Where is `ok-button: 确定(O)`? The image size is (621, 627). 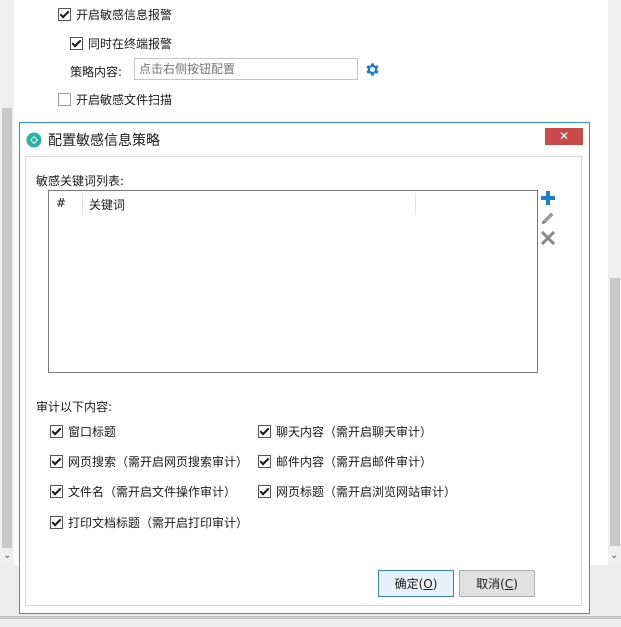
ok-button: 确定(O) is located at coordinates (416, 583).